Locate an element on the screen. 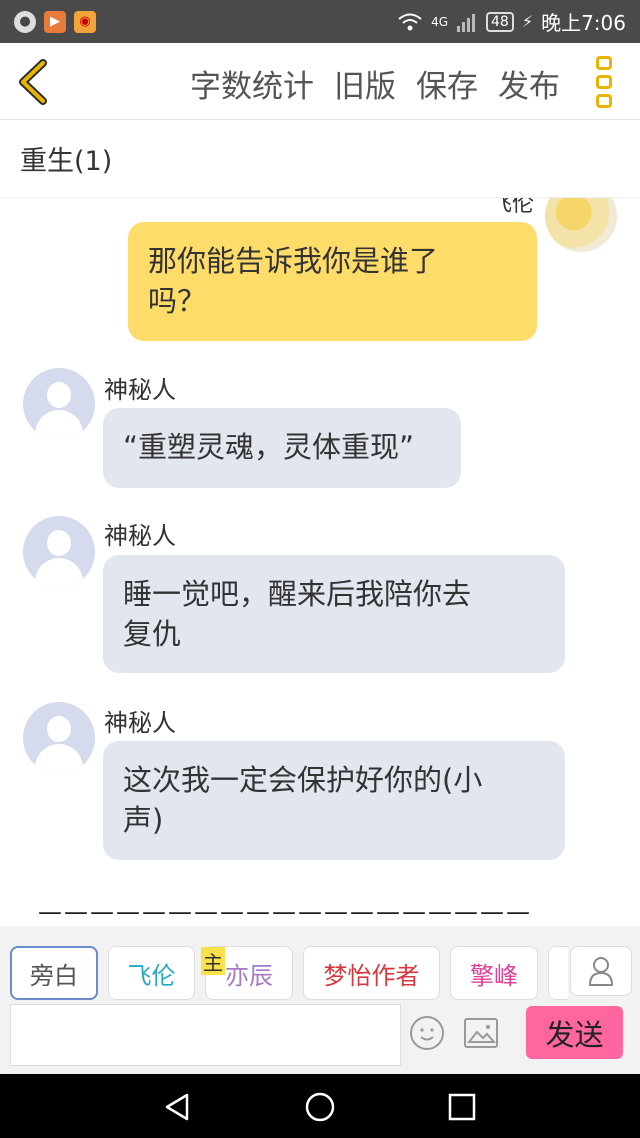 This screenshot has height=1138, width=640. editor-toolbar: 字数统计 旧版 保存 发布 is located at coordinates (320, 81).